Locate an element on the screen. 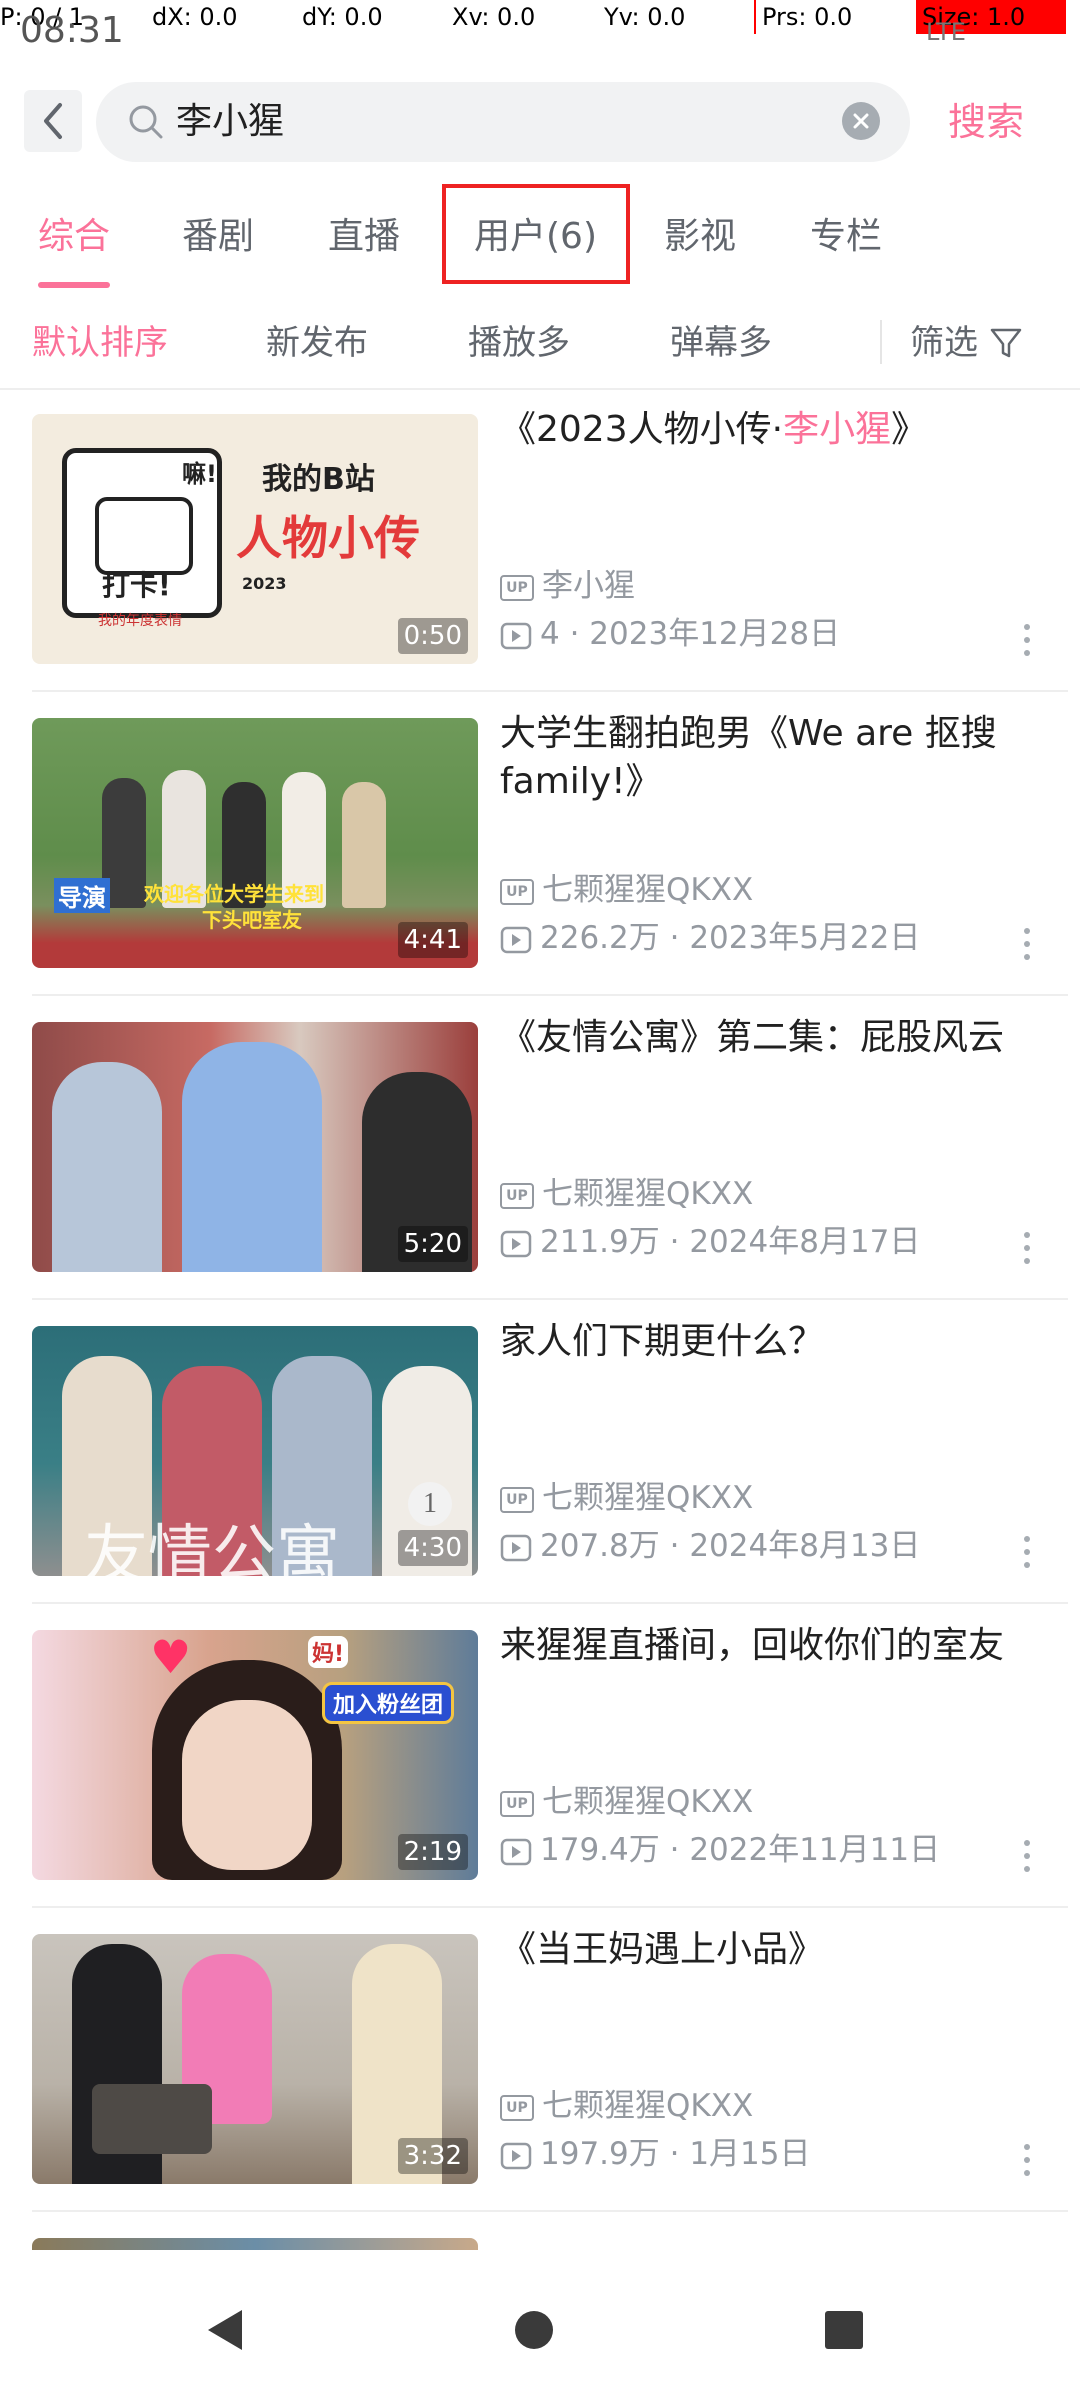 The height and width of the screenshot is (2400, 1080). thumb-caption: 欢迎各位大学生来到 is located at coordinates (234, 894).